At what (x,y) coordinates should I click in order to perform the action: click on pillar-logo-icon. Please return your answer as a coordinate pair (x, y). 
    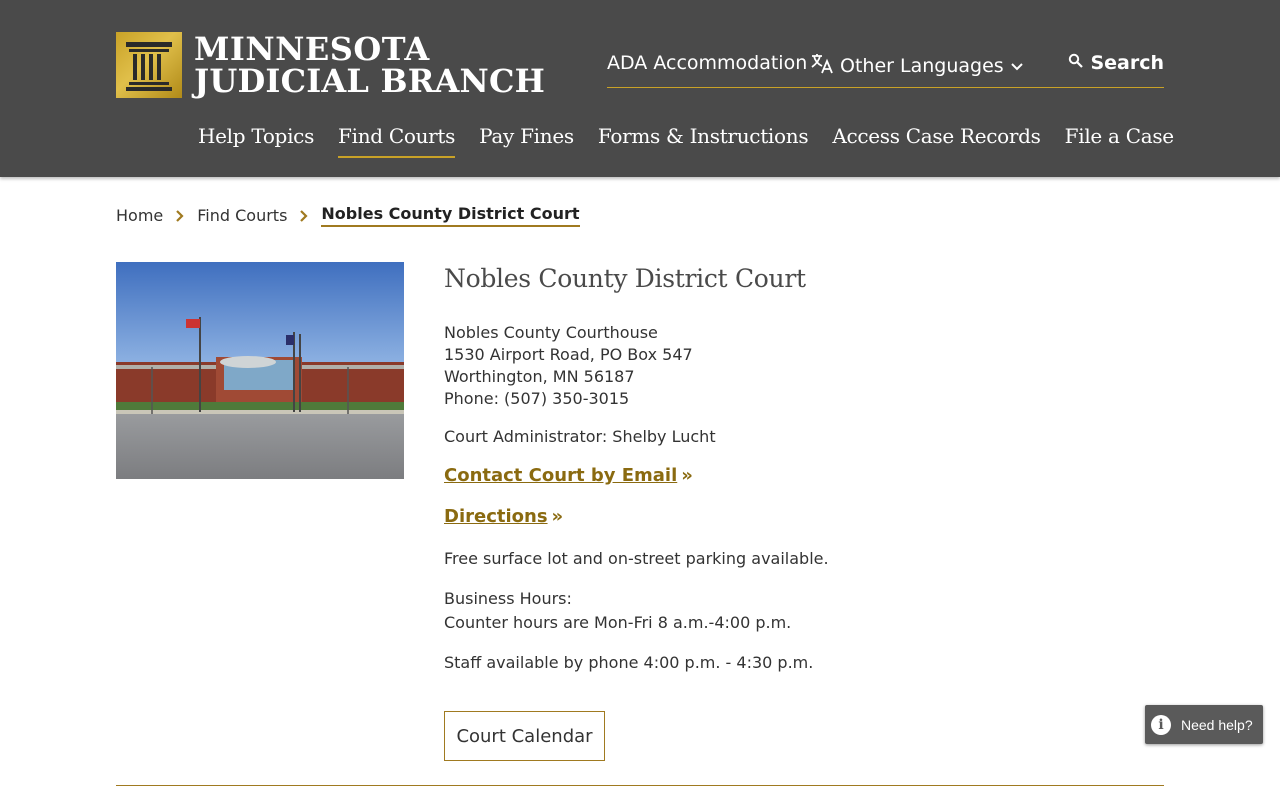
    Looking at the image, I should click on (149, 65).